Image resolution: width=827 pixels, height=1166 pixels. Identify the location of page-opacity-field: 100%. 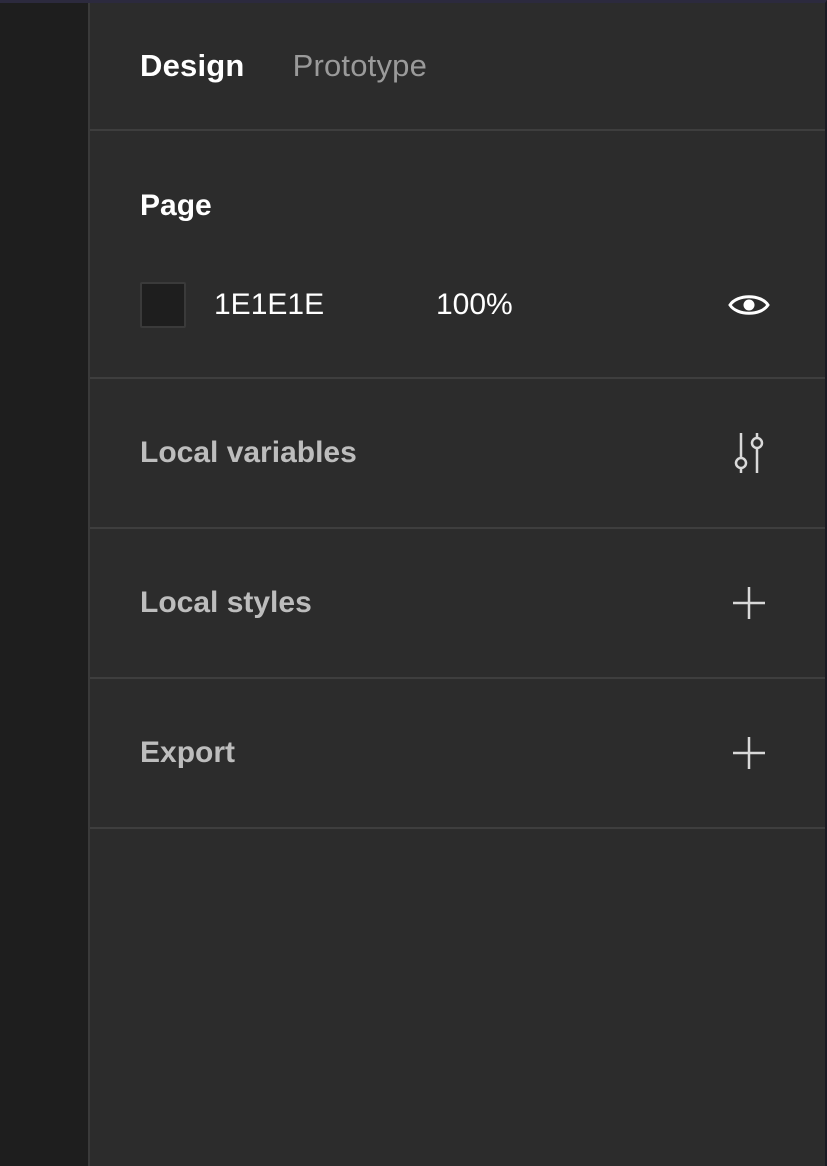
(474, 305).